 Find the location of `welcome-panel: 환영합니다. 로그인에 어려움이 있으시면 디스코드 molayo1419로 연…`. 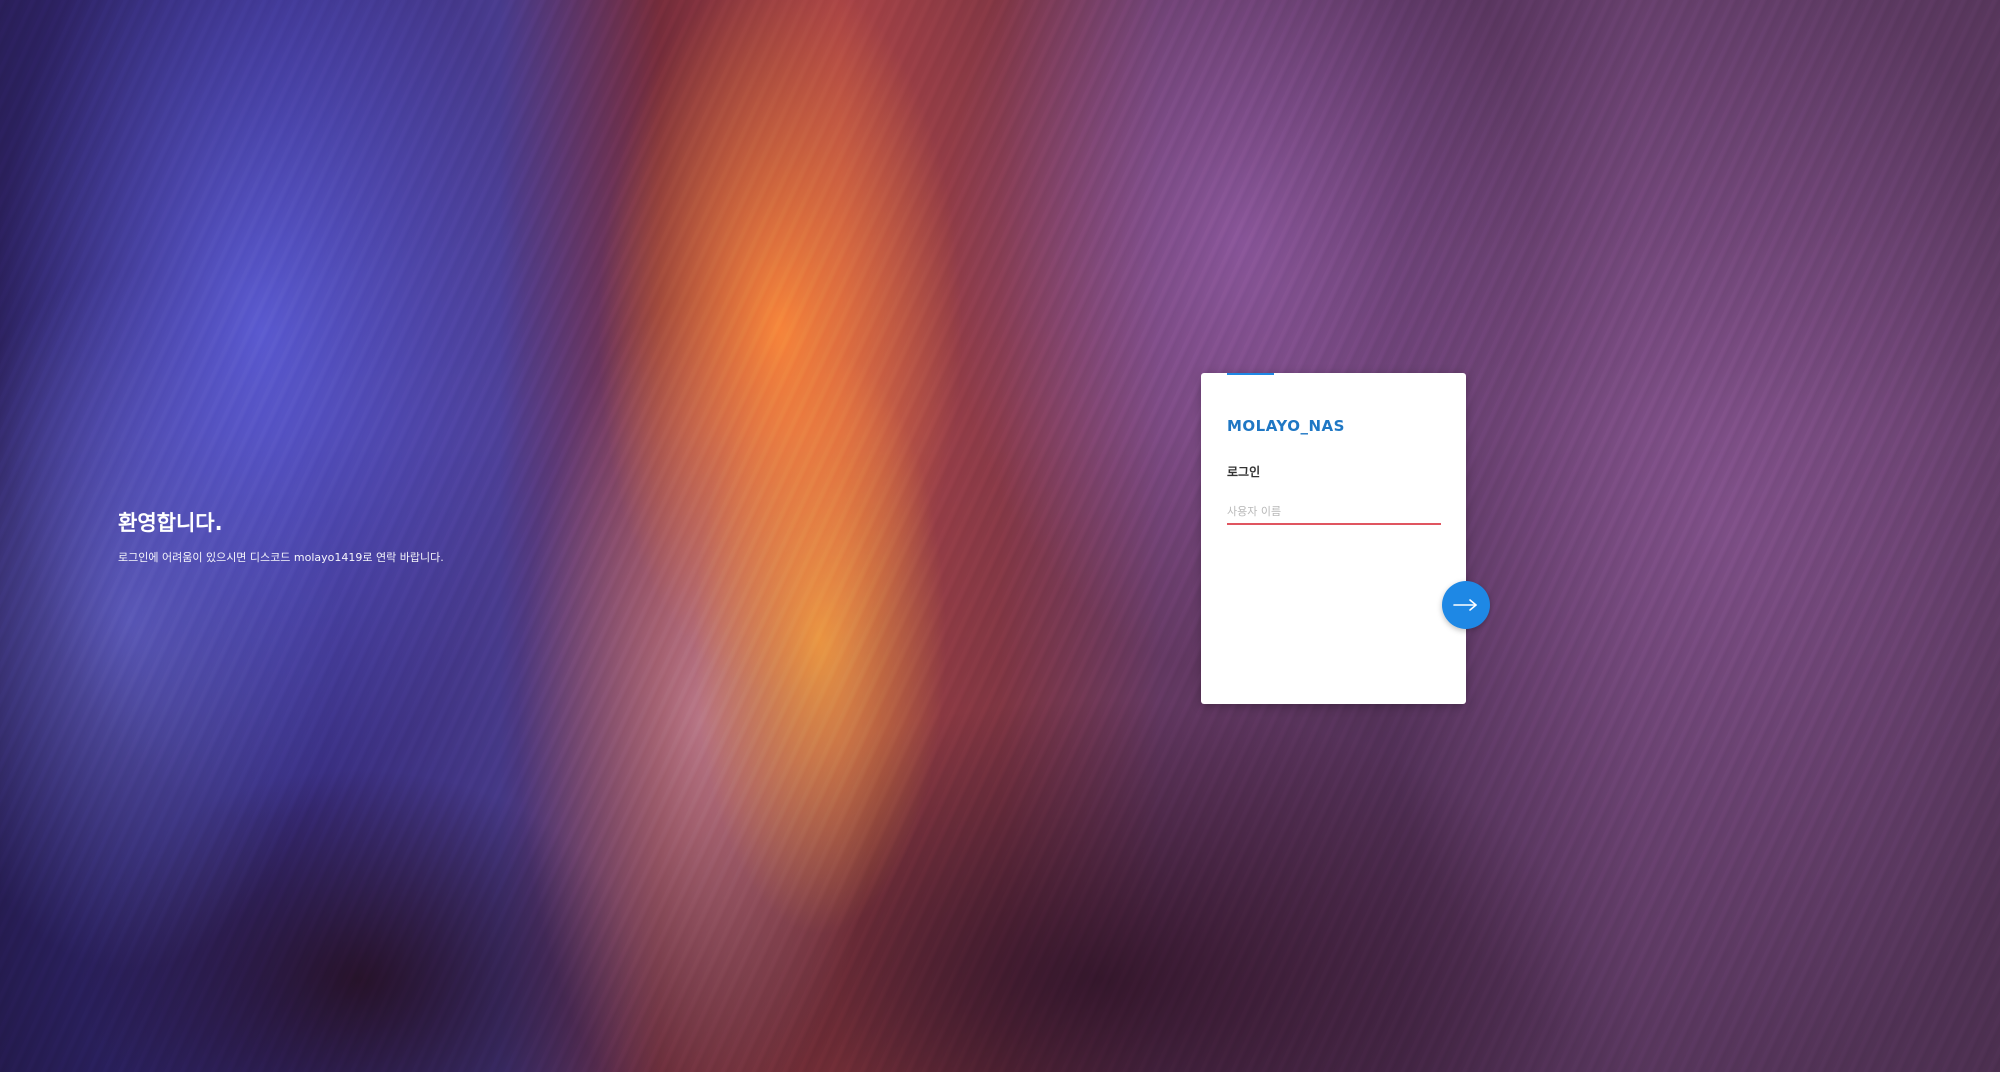

welcome-panel: 환영합니다. 로그인에 어려움이 있으시면 디스코드 molayo1419로 연… is located at coordinates (281, 537).